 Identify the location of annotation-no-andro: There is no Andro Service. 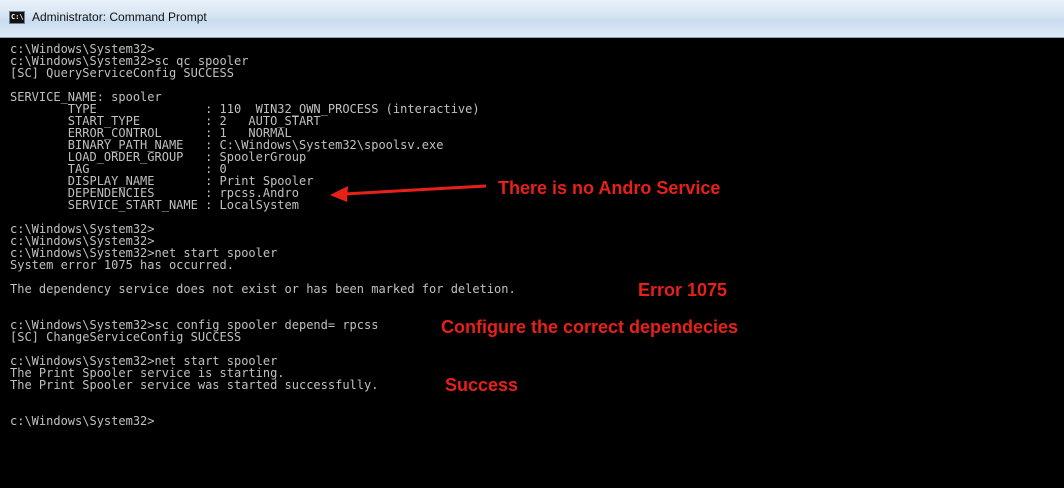
(609, 188).